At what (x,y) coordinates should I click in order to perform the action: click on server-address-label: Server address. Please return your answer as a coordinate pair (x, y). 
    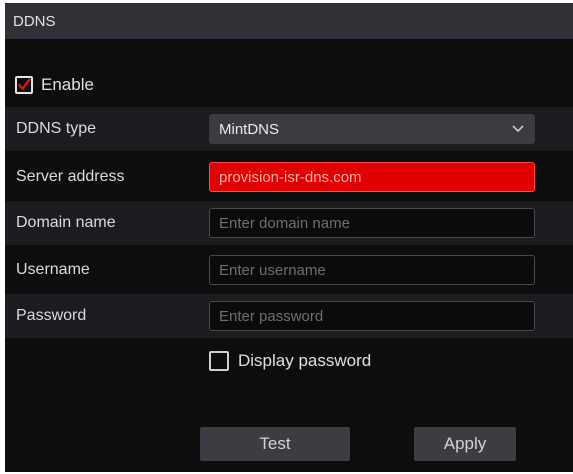
    Looking at the image, I should click on (70, 176).